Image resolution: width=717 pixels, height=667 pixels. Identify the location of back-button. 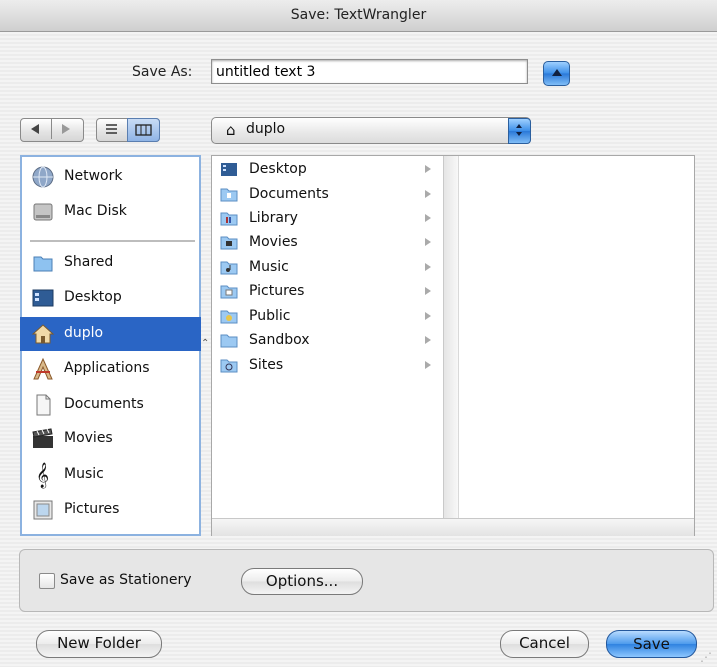
(35, 129).